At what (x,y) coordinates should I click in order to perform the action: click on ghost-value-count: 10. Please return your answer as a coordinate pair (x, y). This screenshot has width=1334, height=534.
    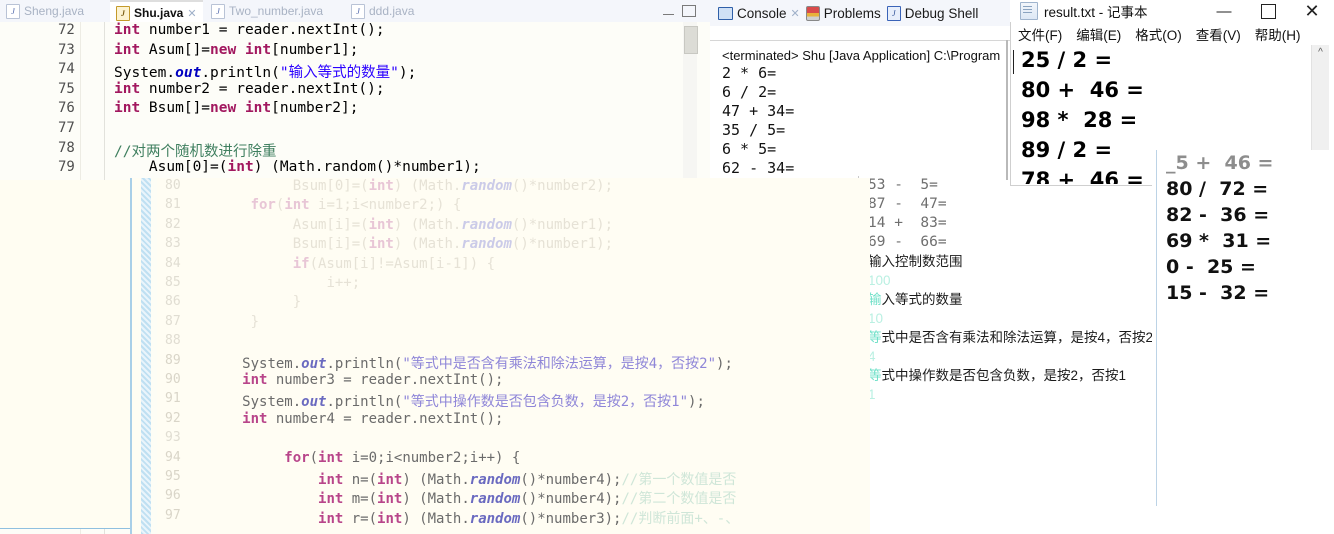
    Looking at the image, I should click on (876, 318).